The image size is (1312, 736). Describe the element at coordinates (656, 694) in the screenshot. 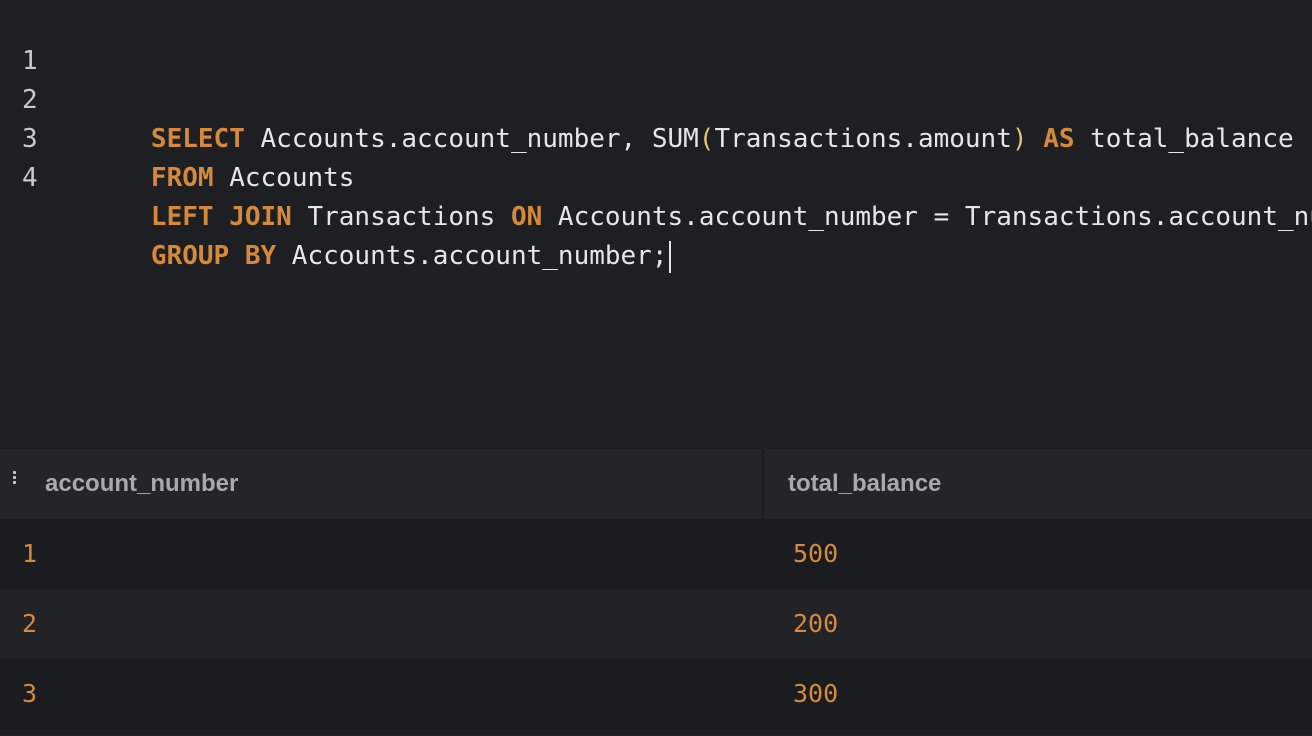

I see `table-row: 3 300` at that location.